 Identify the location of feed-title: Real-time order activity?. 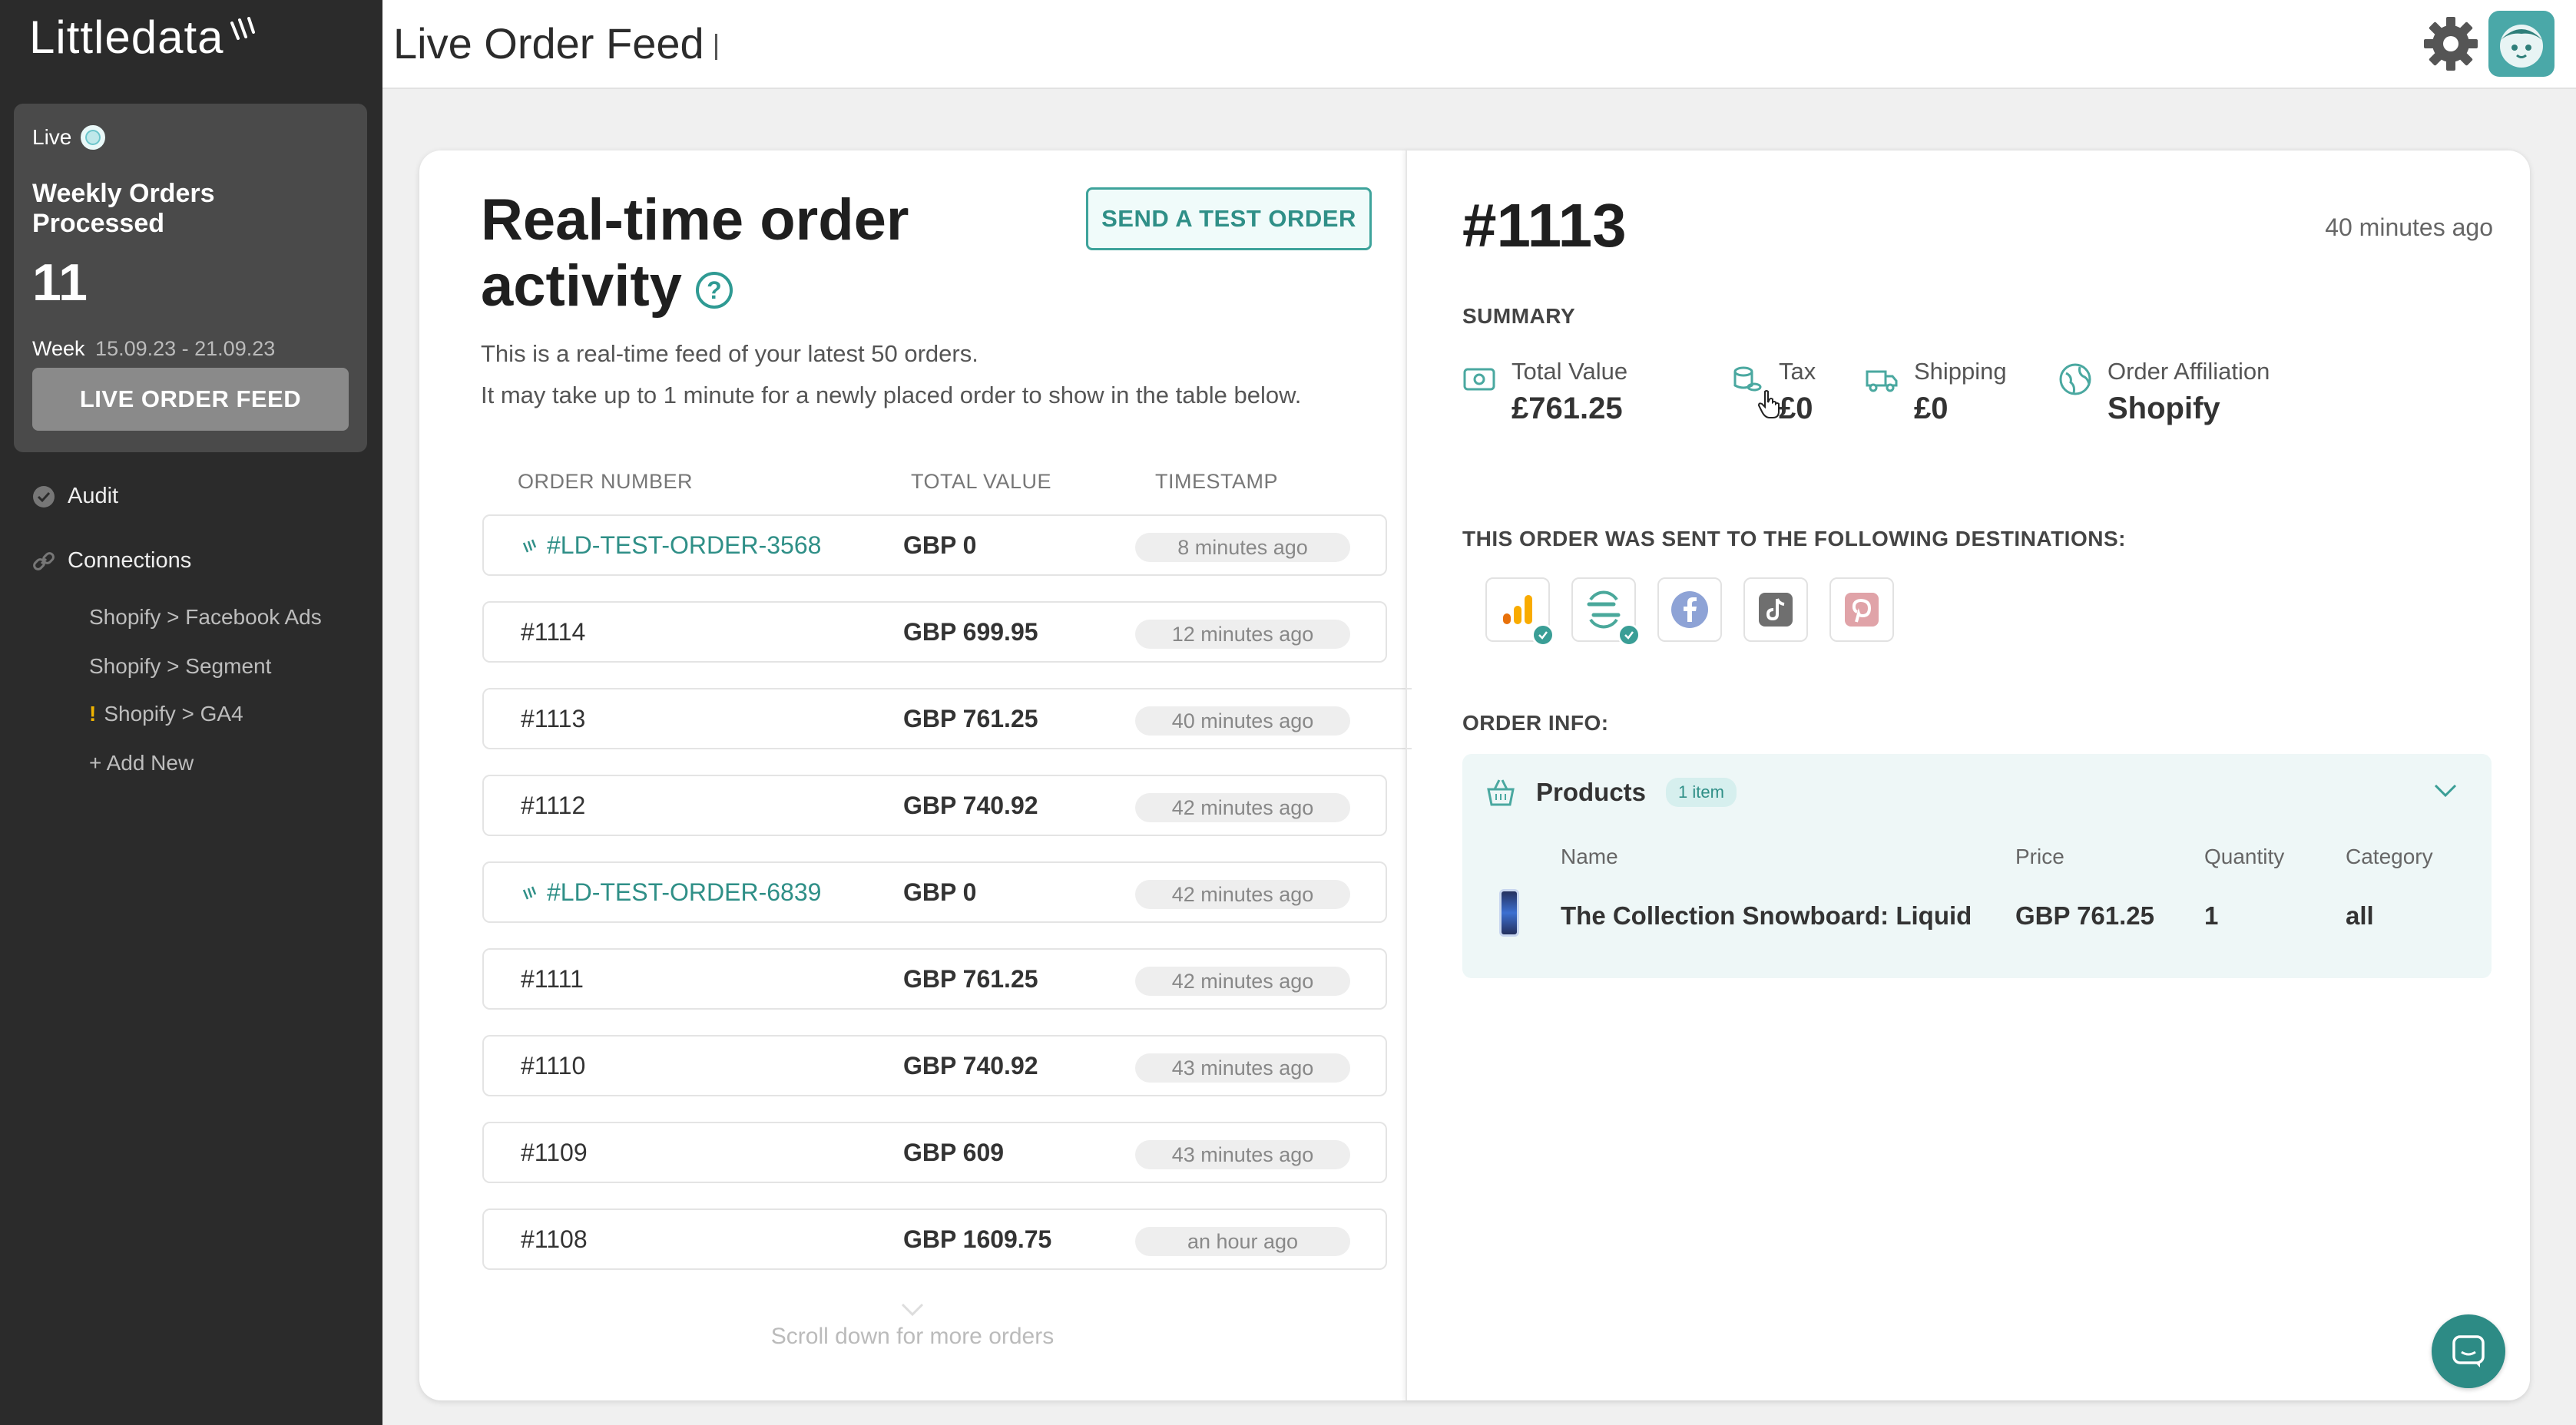
(711, 253).